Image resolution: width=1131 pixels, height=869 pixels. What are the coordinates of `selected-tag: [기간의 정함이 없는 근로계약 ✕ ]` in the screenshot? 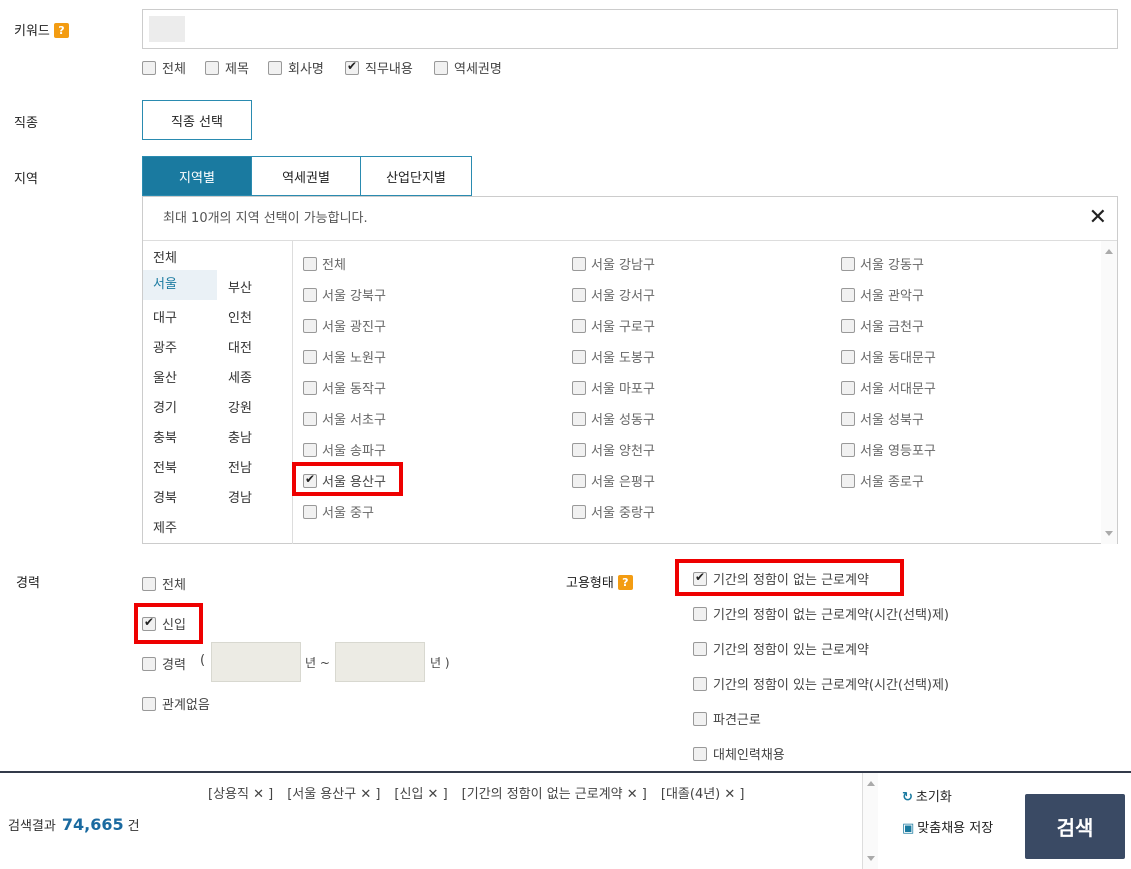 It's located at (554, 794).